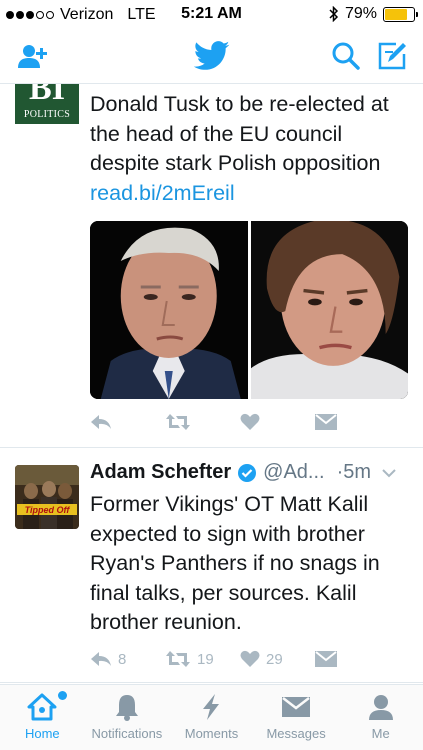 The image size is (423, 750). What do you see at coordinates (127, 659) in the screenshot?
I see `reply-button: 8` at bounding box center [127, 659].